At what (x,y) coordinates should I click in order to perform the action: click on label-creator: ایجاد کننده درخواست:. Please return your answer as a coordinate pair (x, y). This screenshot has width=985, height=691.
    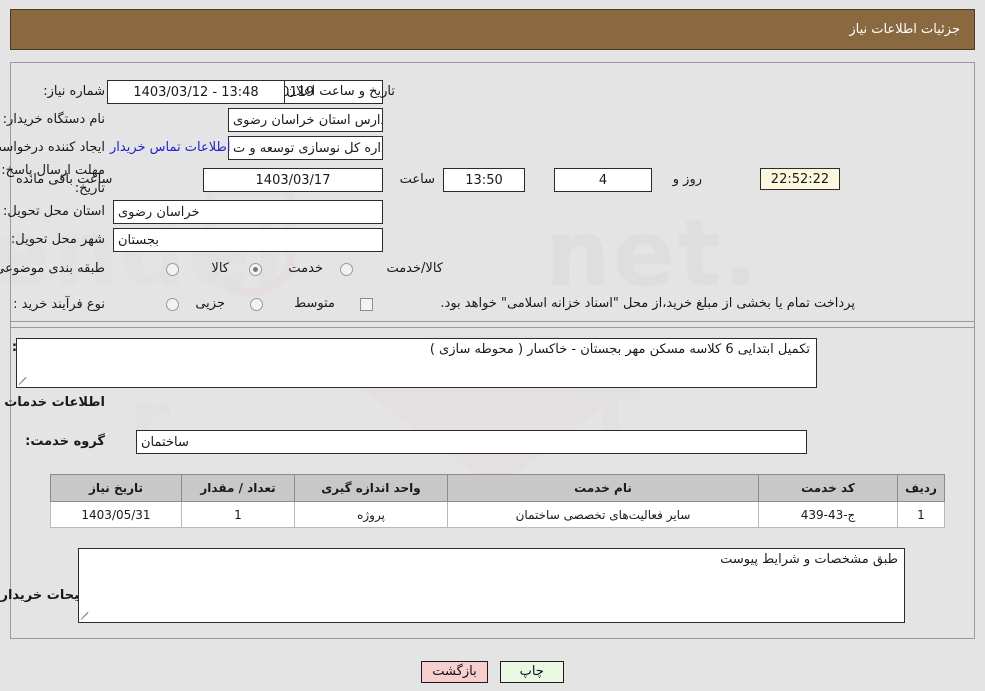
    Looking at the image, I should click on (52, 147).